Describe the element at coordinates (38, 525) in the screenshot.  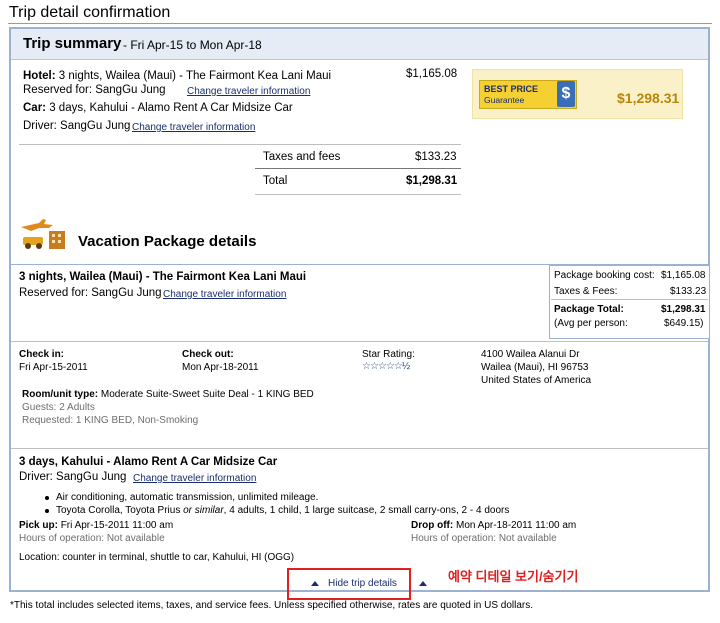
I see `pickup-label: Pick up:` at that location.